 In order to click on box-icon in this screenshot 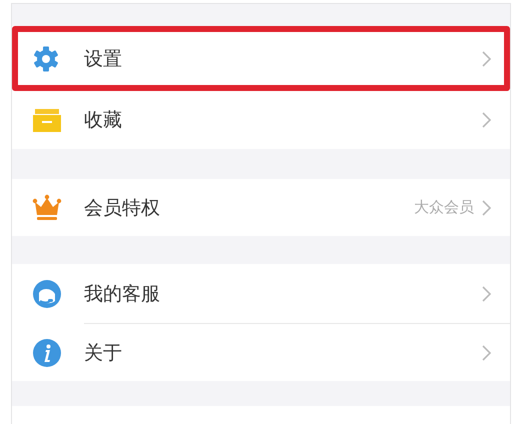, I will do `click(47, 120)`.